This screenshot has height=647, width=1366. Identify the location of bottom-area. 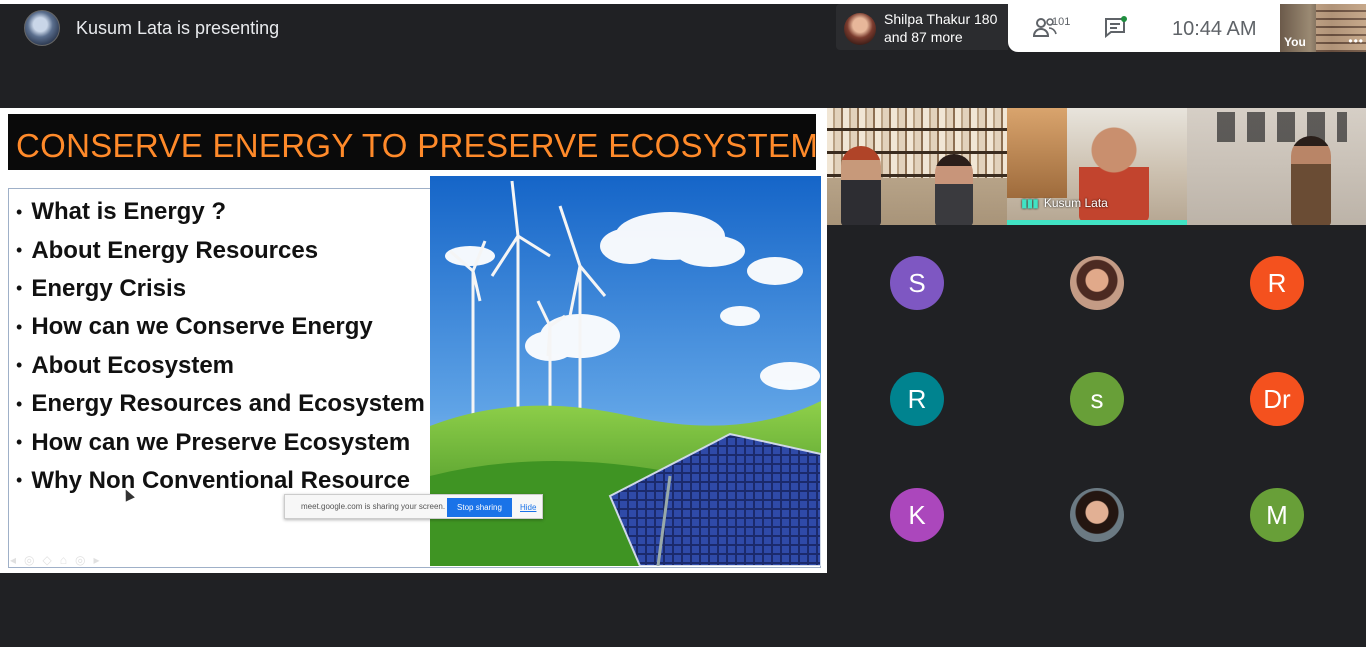
(683, 610).